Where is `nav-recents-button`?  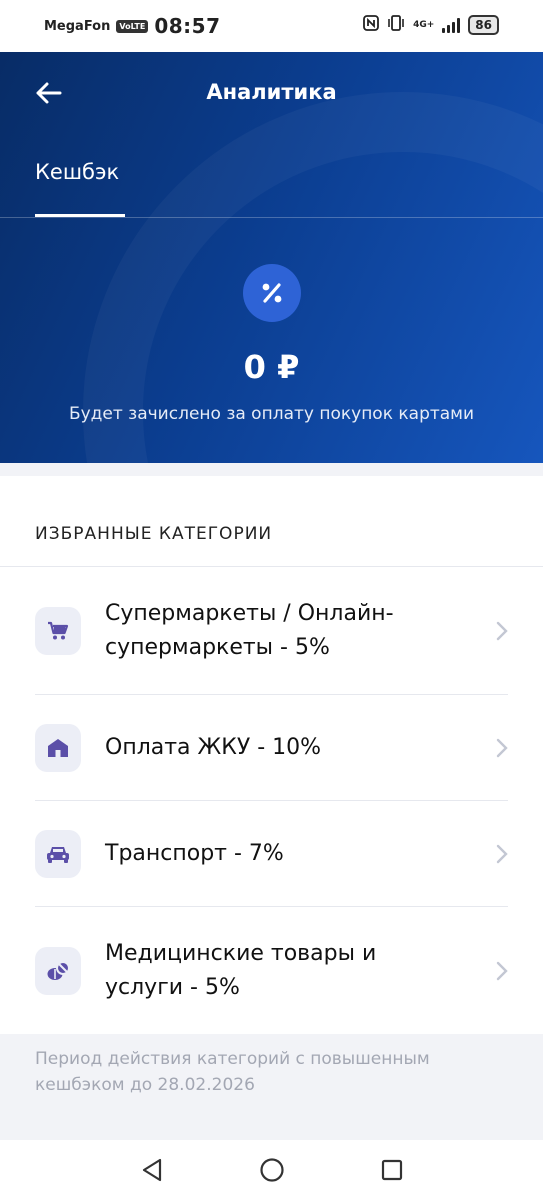
nav-recents-button is located at coordinates (392, 1170).